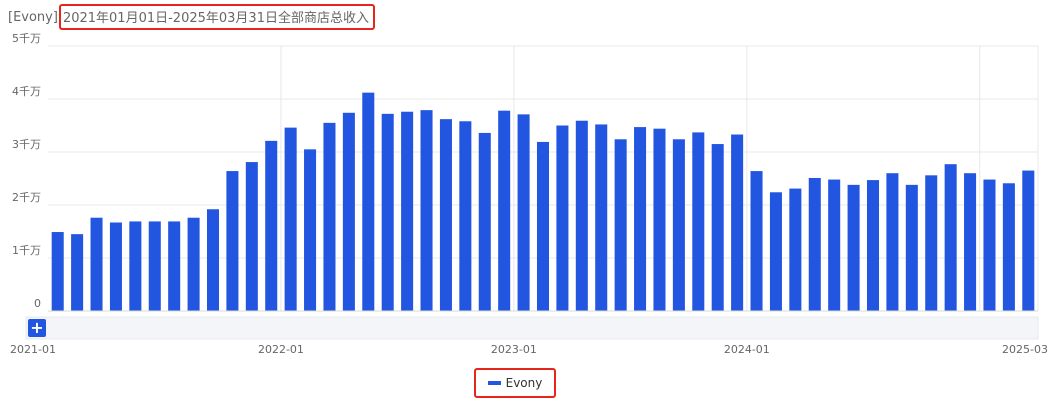 This screenshot has width=1059, height=409. Describe the element at coordinates (26, 91) in the screenshot. I see `y-tick-label: 4千万` at that location.